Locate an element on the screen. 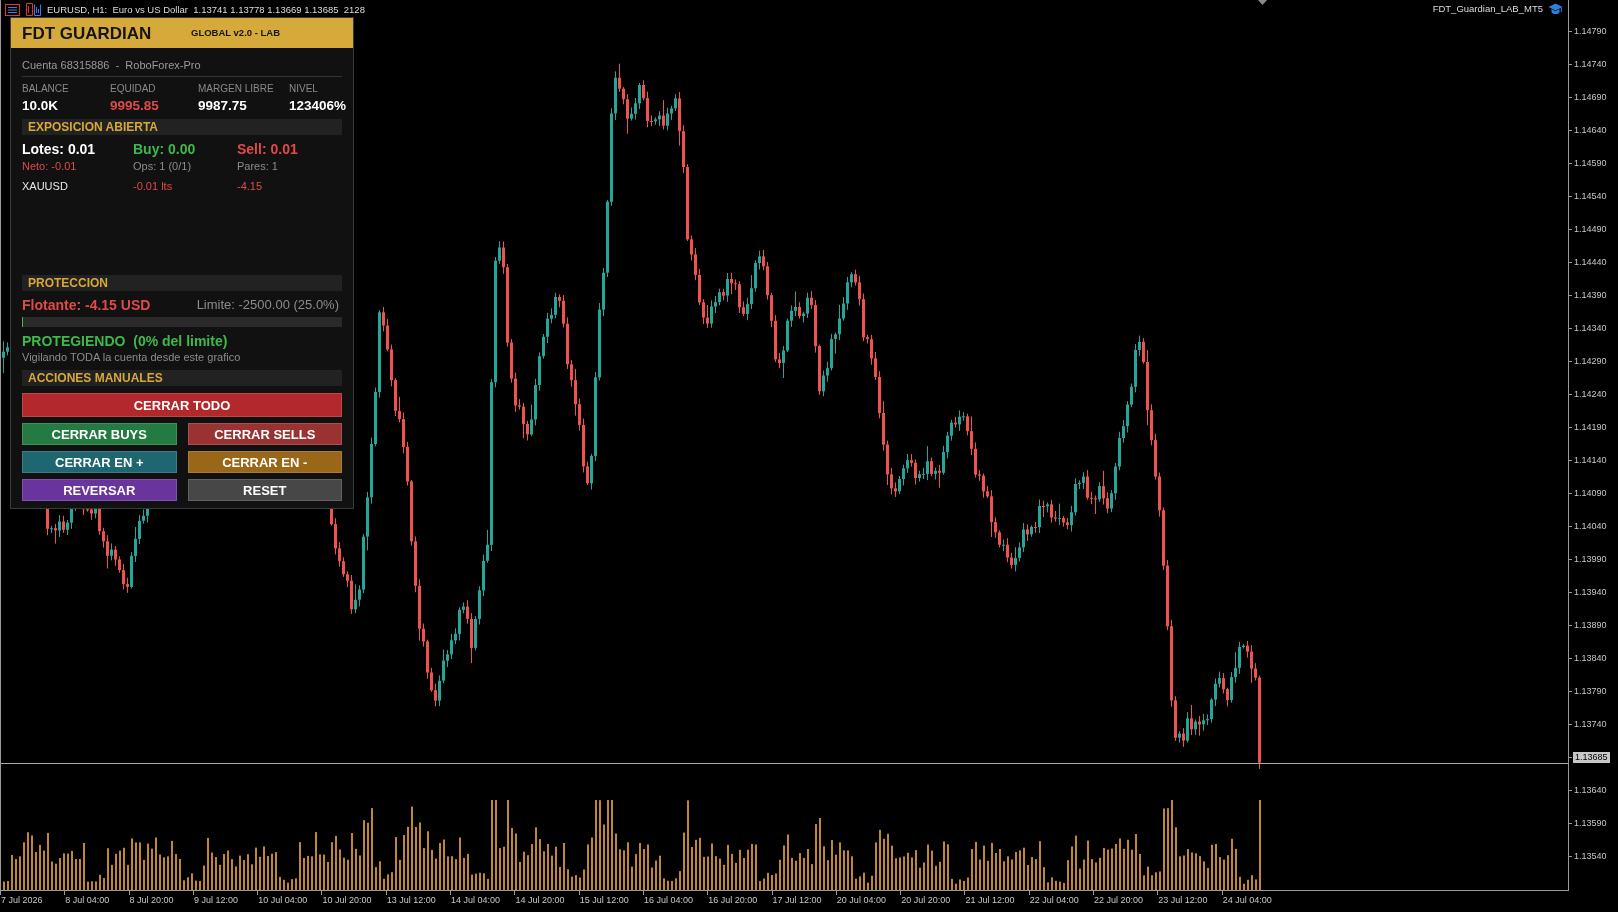 This screenshot has width=1618, height=912. stat-label: EQUIDAD is located at coordinates (133, 89).